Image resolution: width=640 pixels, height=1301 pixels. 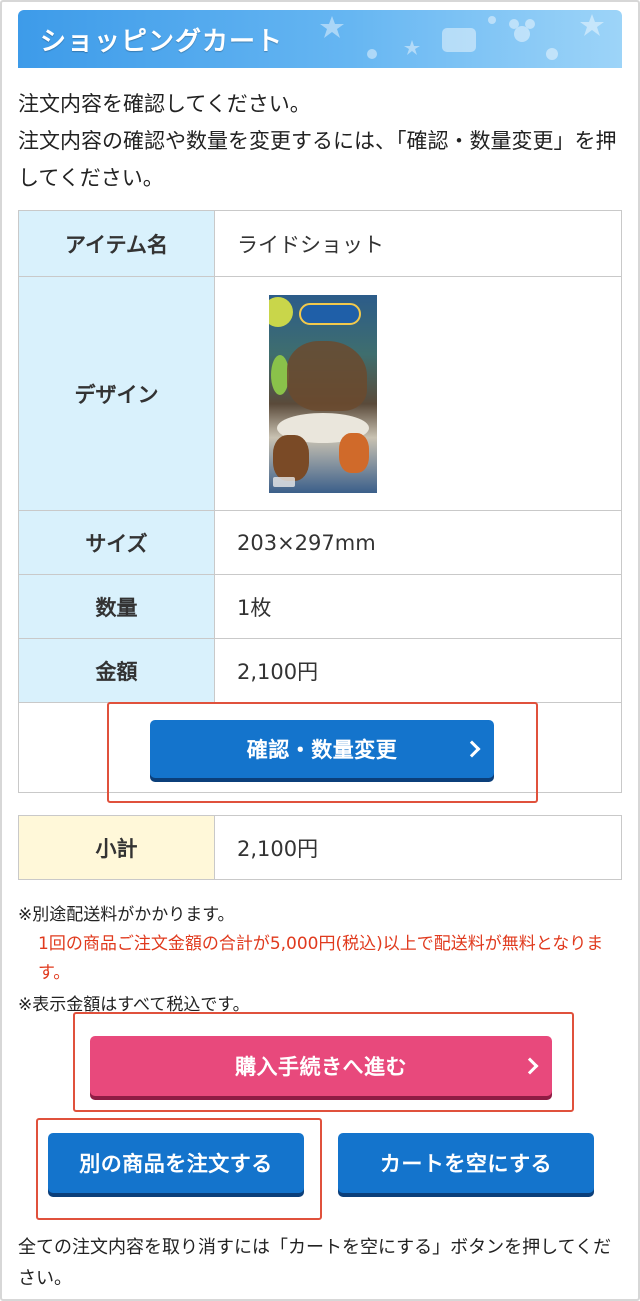 I want to click on subtotal-value: 2,100円, so click(x=418, y=847).